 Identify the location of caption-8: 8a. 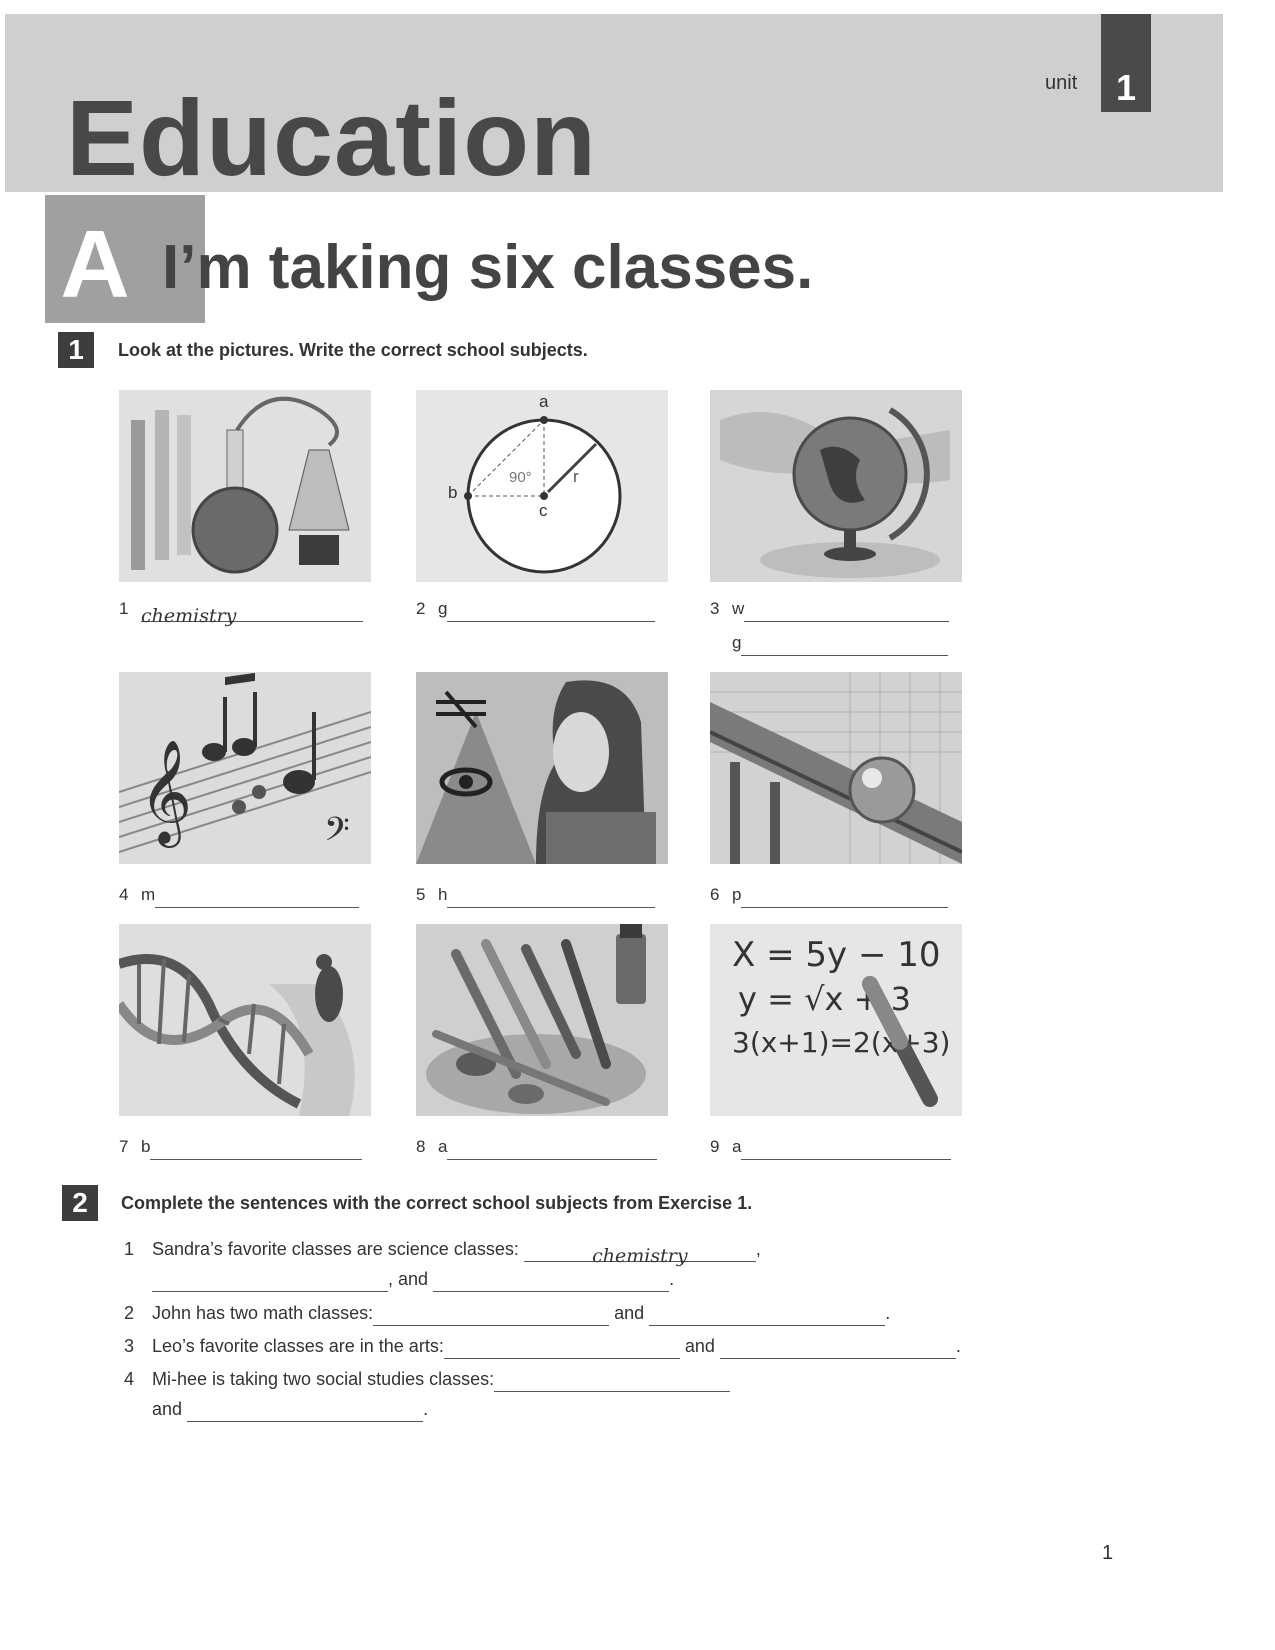
(537, 1147).